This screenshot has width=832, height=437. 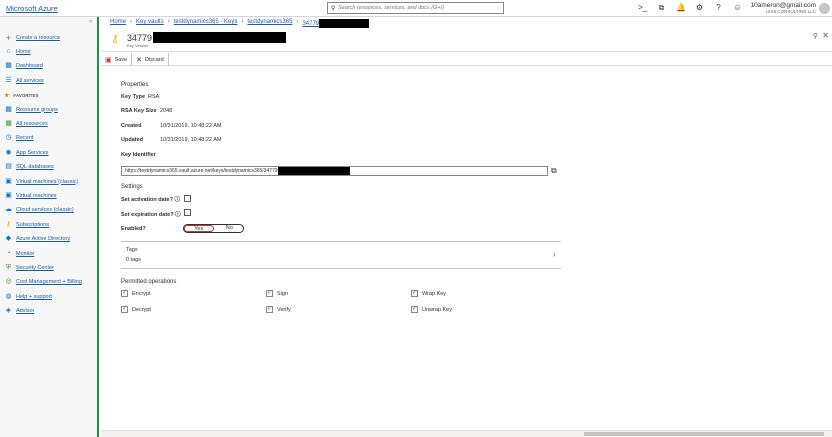 What do you see at coordinates (199, 228) in the screenshot?
I see `enabled-yes-option: Yes` at bounding box center [199, 228].